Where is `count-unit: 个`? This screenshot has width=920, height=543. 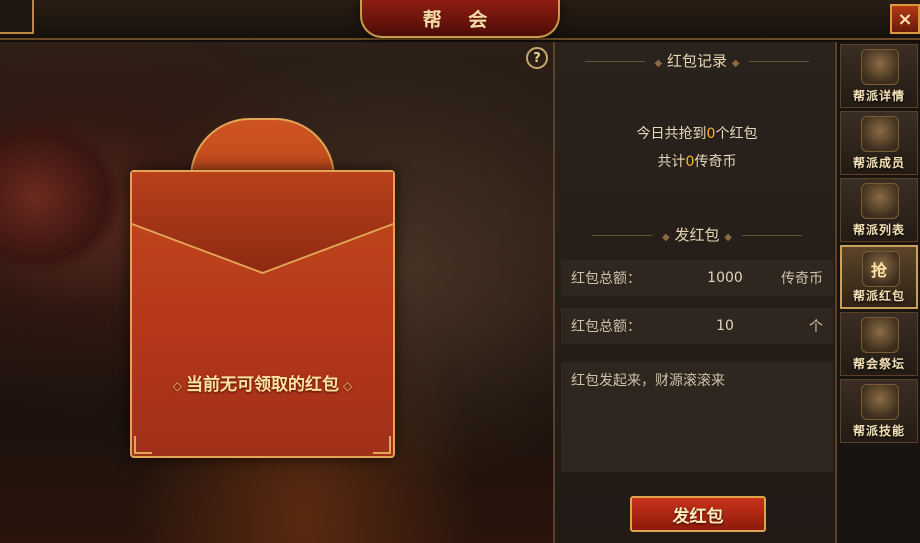 count-unit: 个 is located at coordinates (816, 327).